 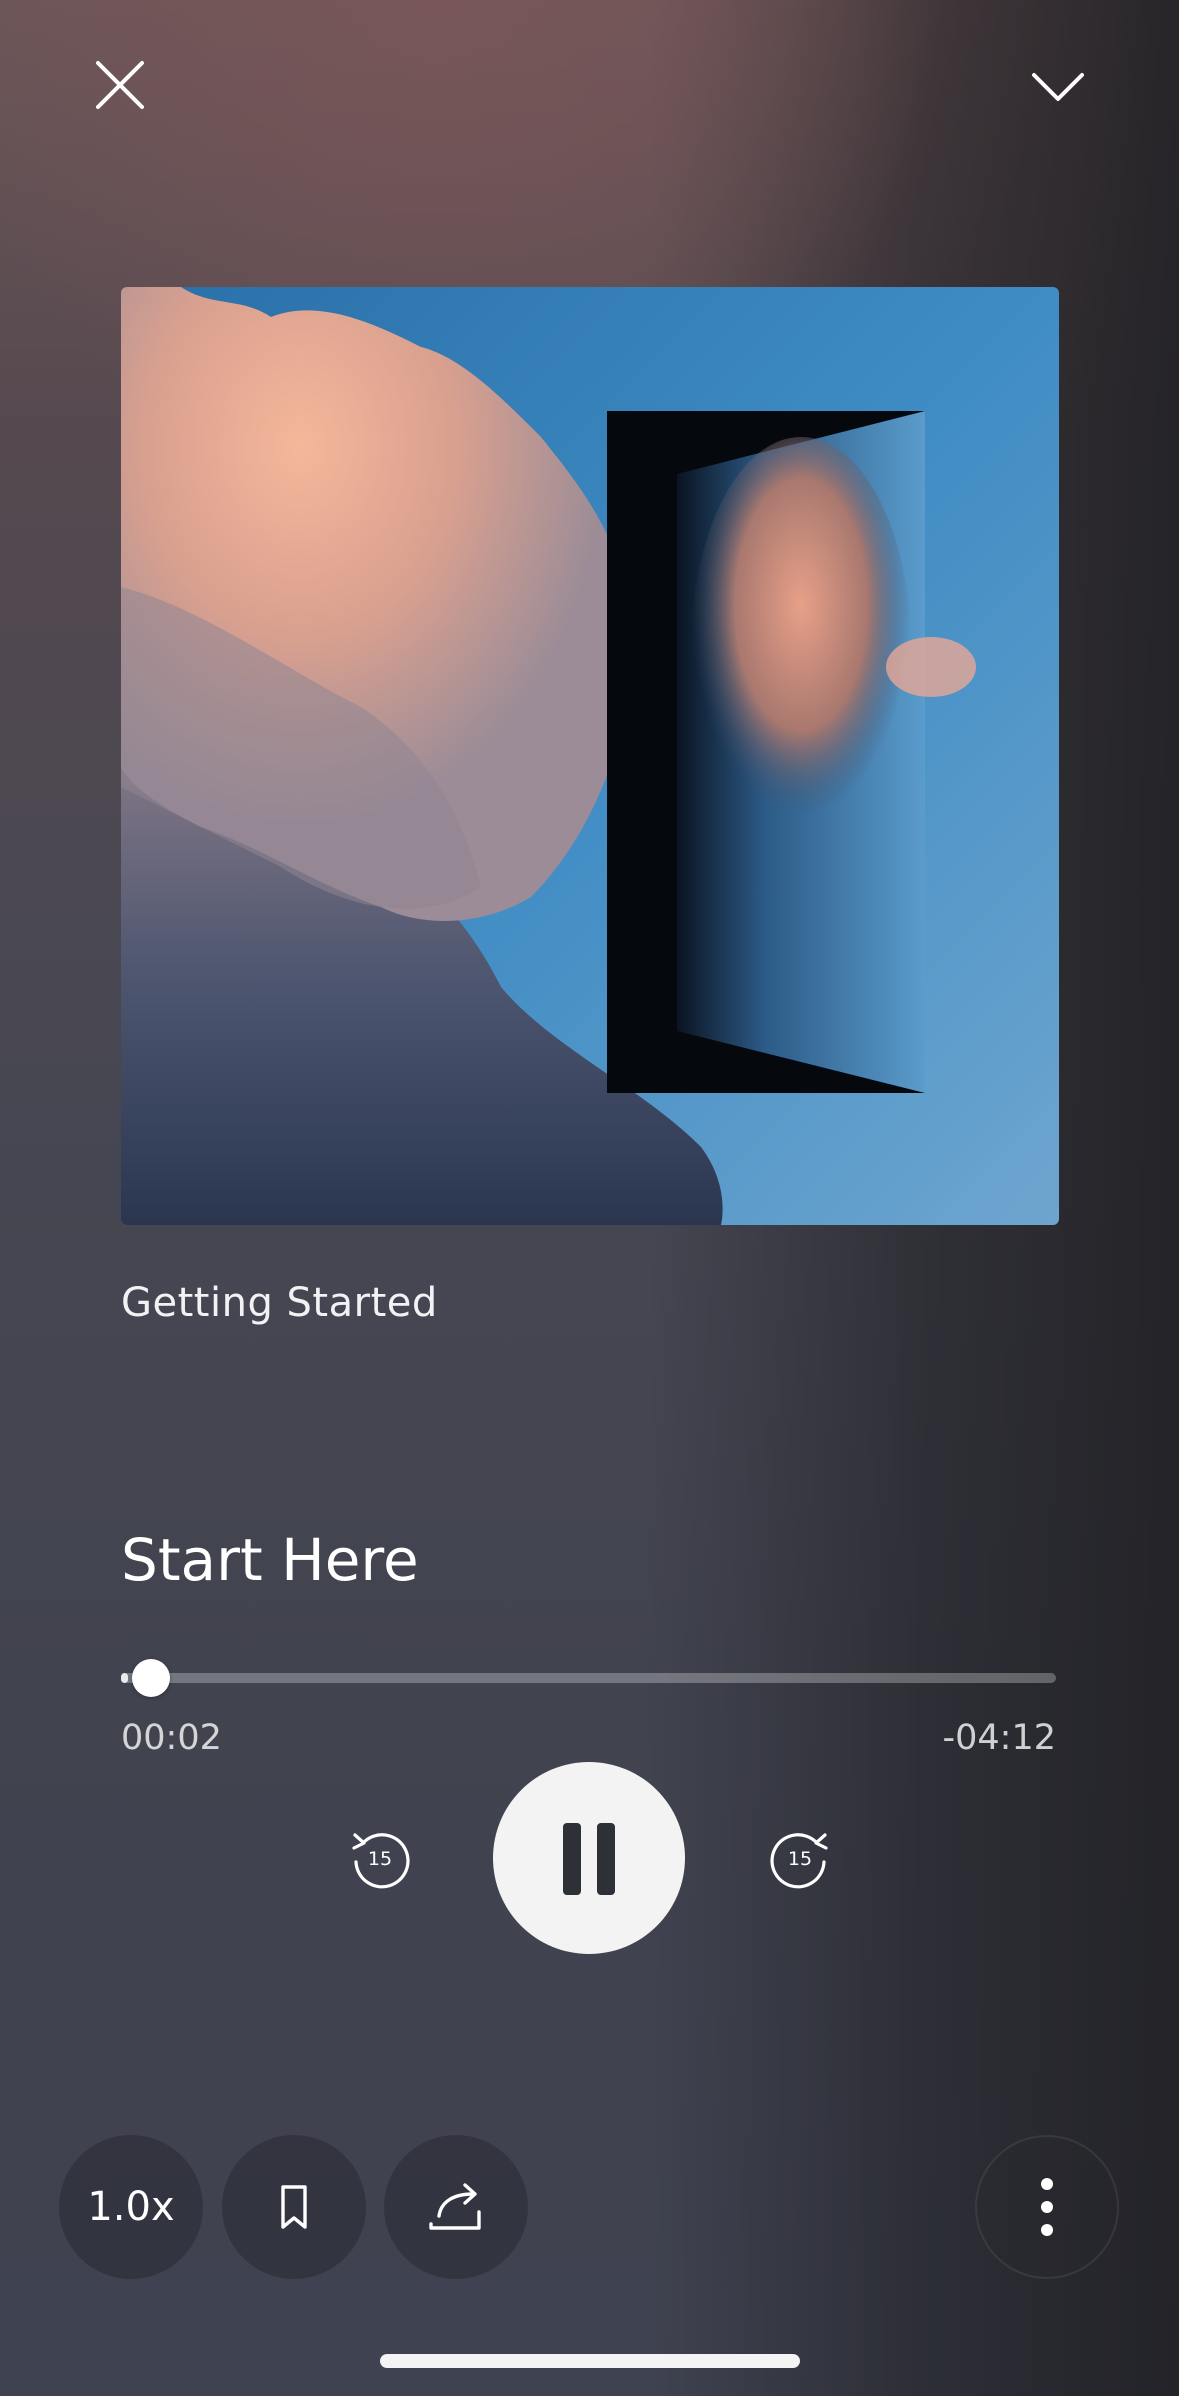 I want to click on bookmark-icon, so click(x=294, y=2207).